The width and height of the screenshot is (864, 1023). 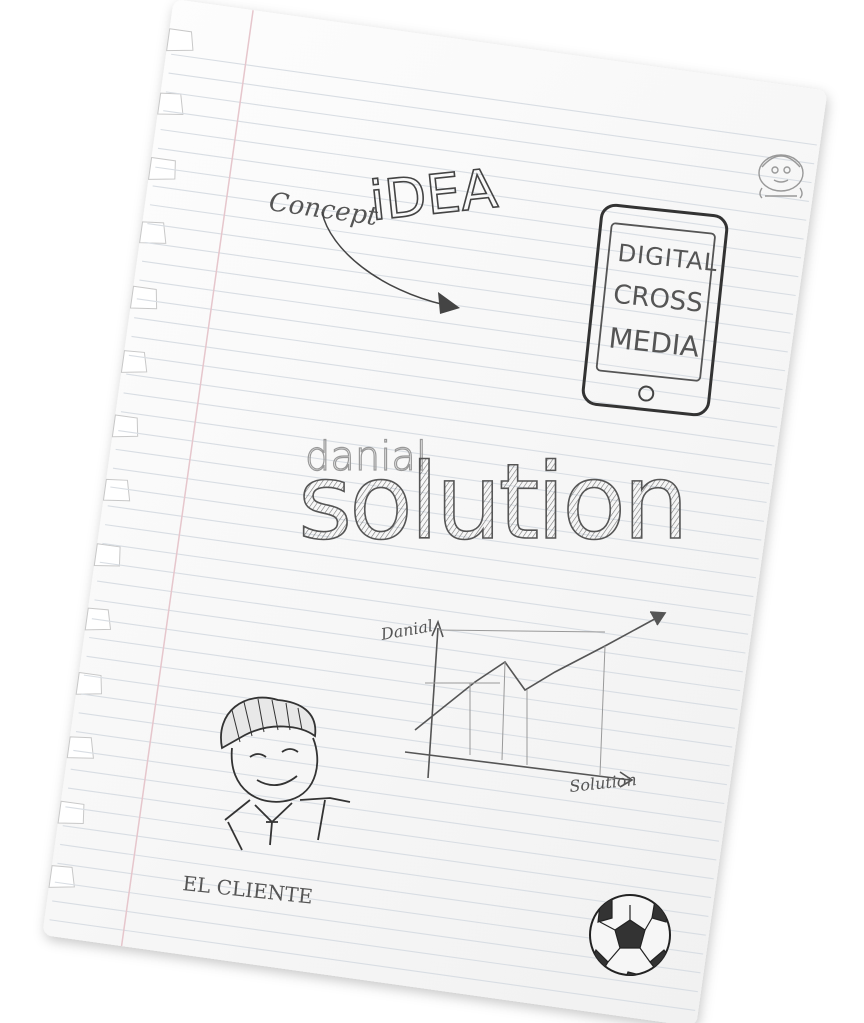 I want to click on idea-label: iDEA, so click(x=434, y=195).